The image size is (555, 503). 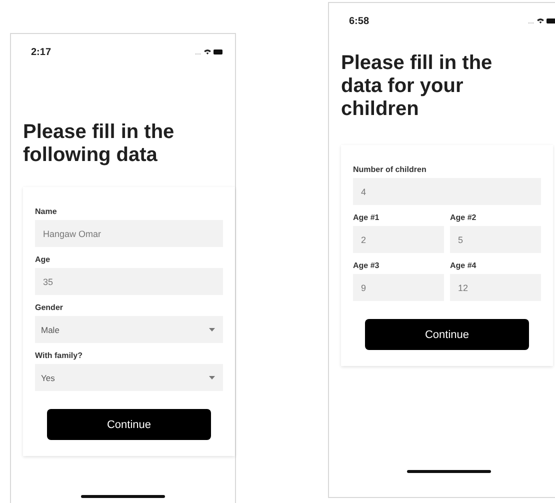 I want to click on dropdown: Male, so click(x=129, y=329).